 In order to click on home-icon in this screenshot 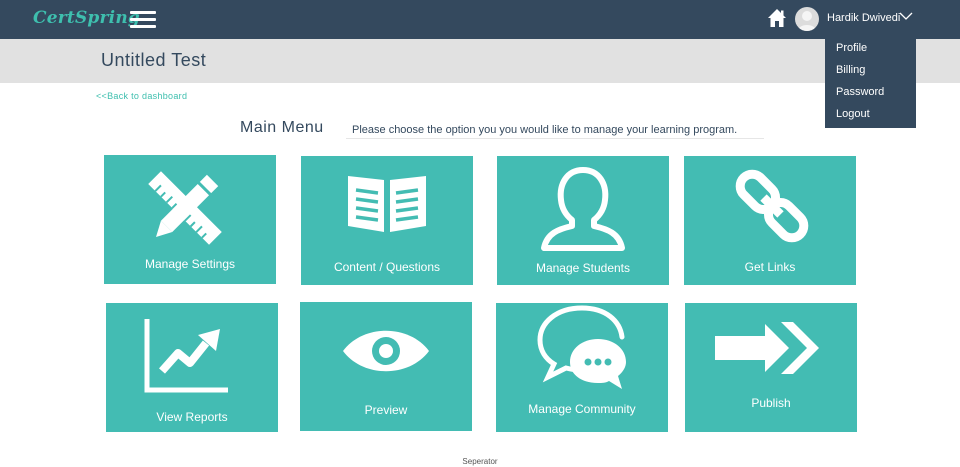, I will do `click(777, 18)`.